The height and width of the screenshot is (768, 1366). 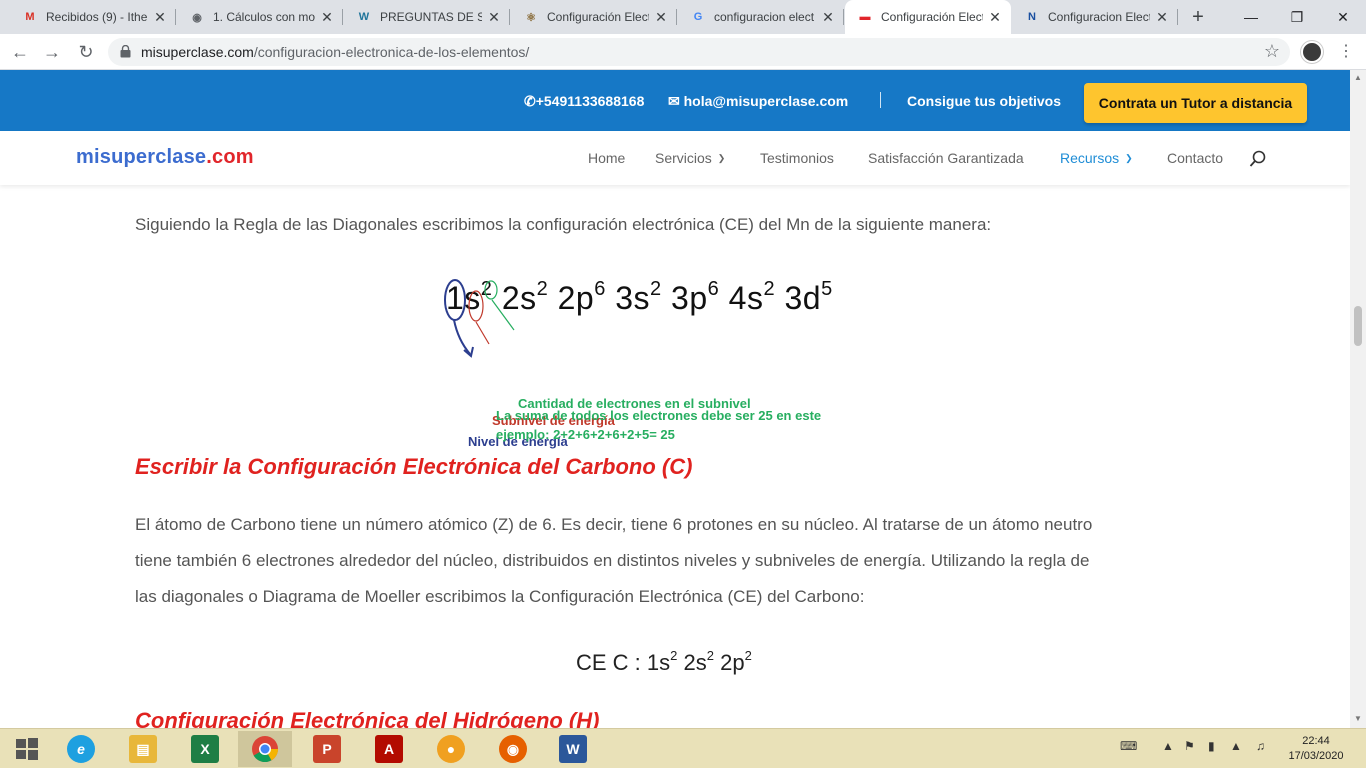 What do you see at coordinates (1346, 52) in the screenshot?
I see `menu-kebab-icon: ⋮` at bounding box center [1346, 52].